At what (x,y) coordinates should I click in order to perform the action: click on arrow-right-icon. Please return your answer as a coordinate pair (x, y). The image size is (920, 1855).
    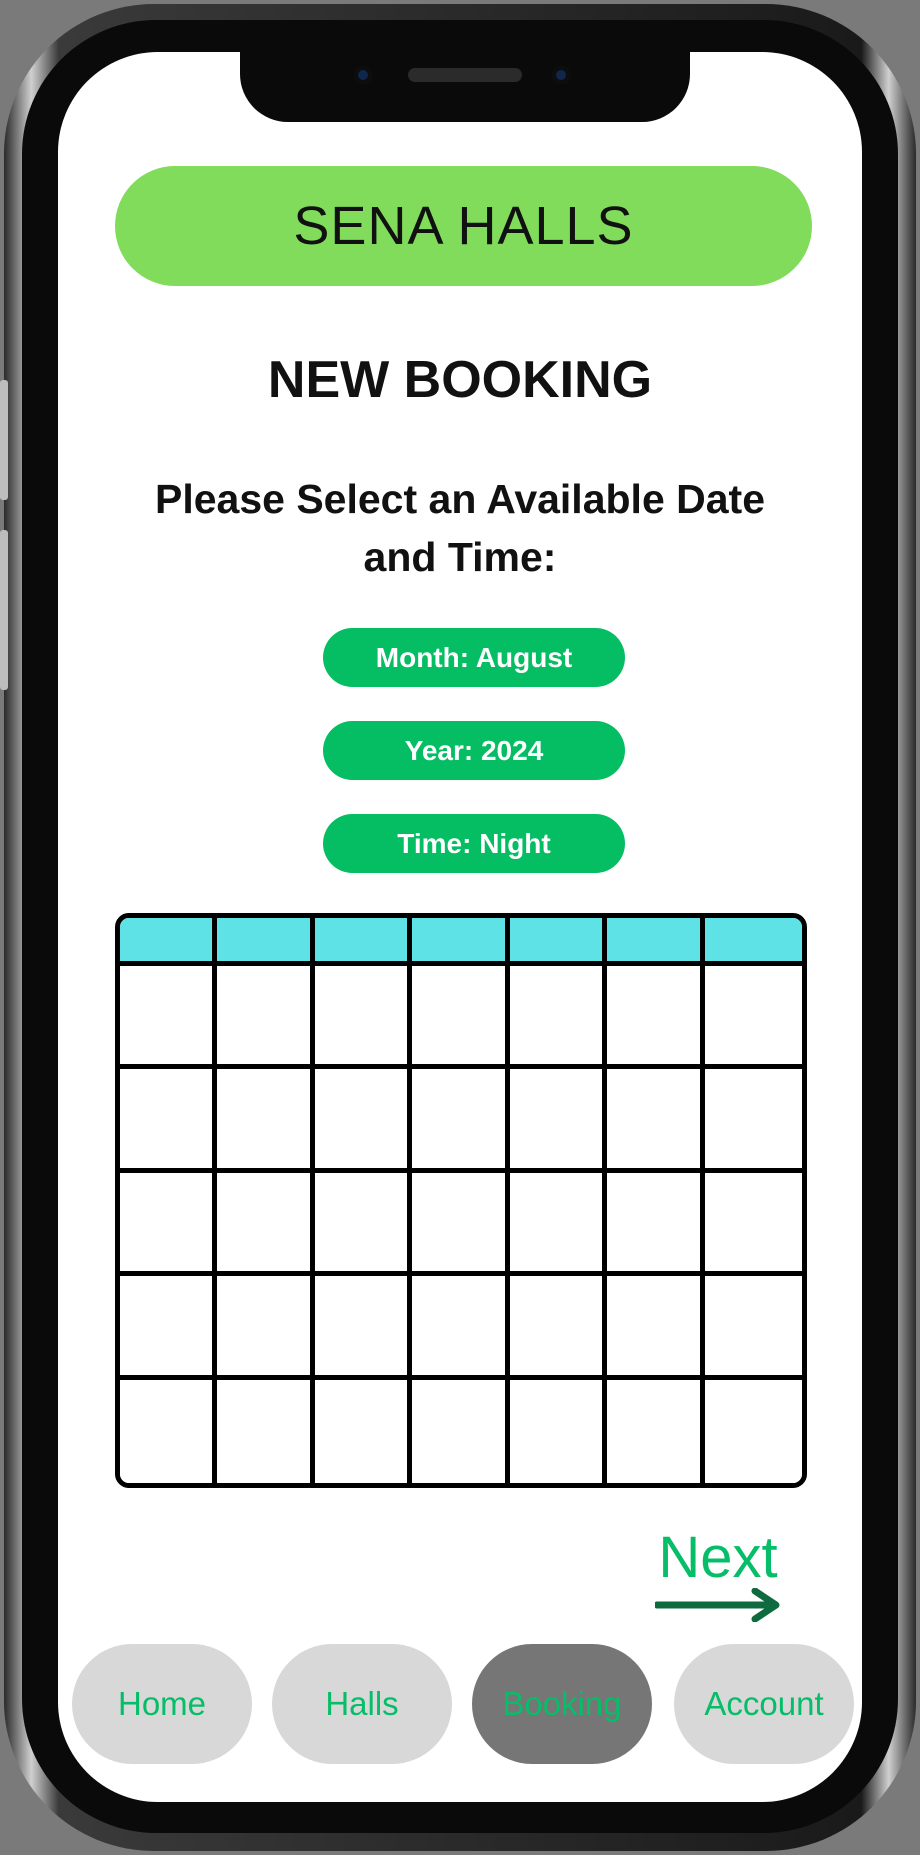
    Looking at the image, I should click on (719, 1605).